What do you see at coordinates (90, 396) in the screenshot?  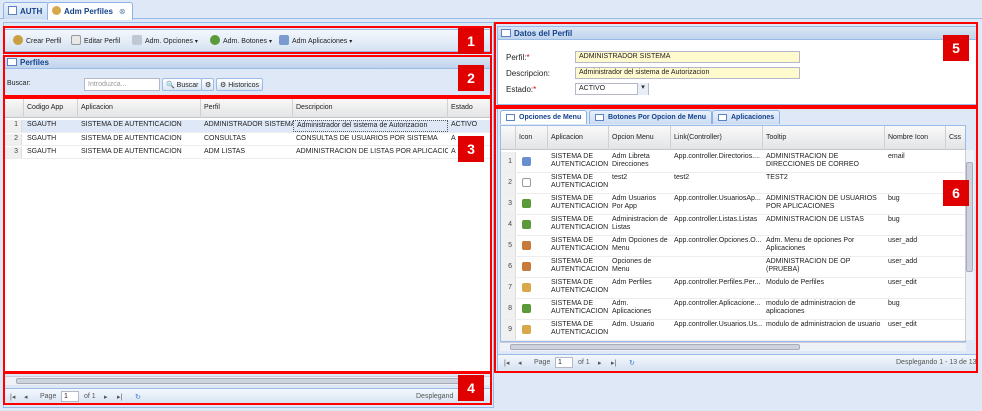 I see `page-of: of 1` at bounding box center [90, 396].